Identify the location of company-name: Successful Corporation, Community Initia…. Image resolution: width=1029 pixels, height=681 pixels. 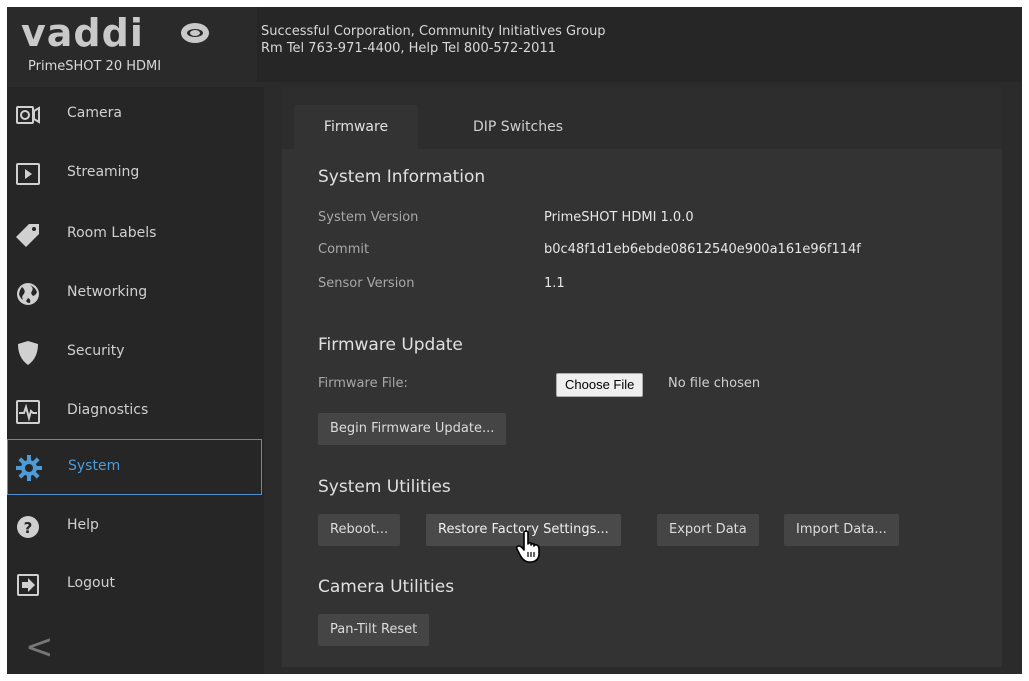
(433, 31).